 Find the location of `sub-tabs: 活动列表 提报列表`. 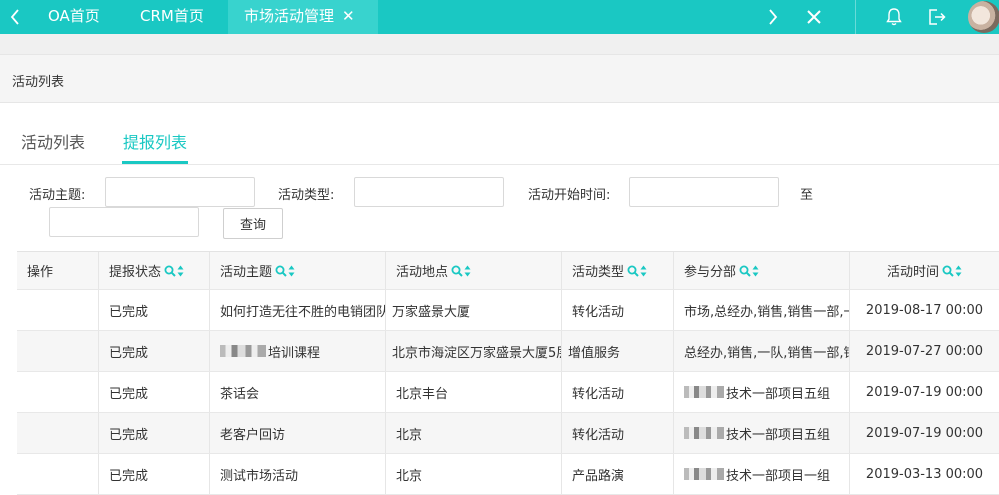

sub-tabs: 活动列表 提报列表 is located at coordinates (499, 134).